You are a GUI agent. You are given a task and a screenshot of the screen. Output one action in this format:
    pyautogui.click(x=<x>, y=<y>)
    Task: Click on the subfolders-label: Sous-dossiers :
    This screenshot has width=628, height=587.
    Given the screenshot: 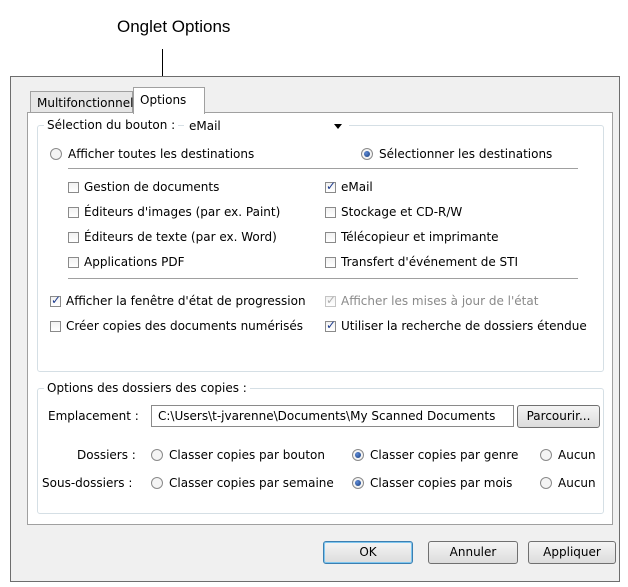 What is the action you would take?
    pyautogui.click(x=87, y=483)
    